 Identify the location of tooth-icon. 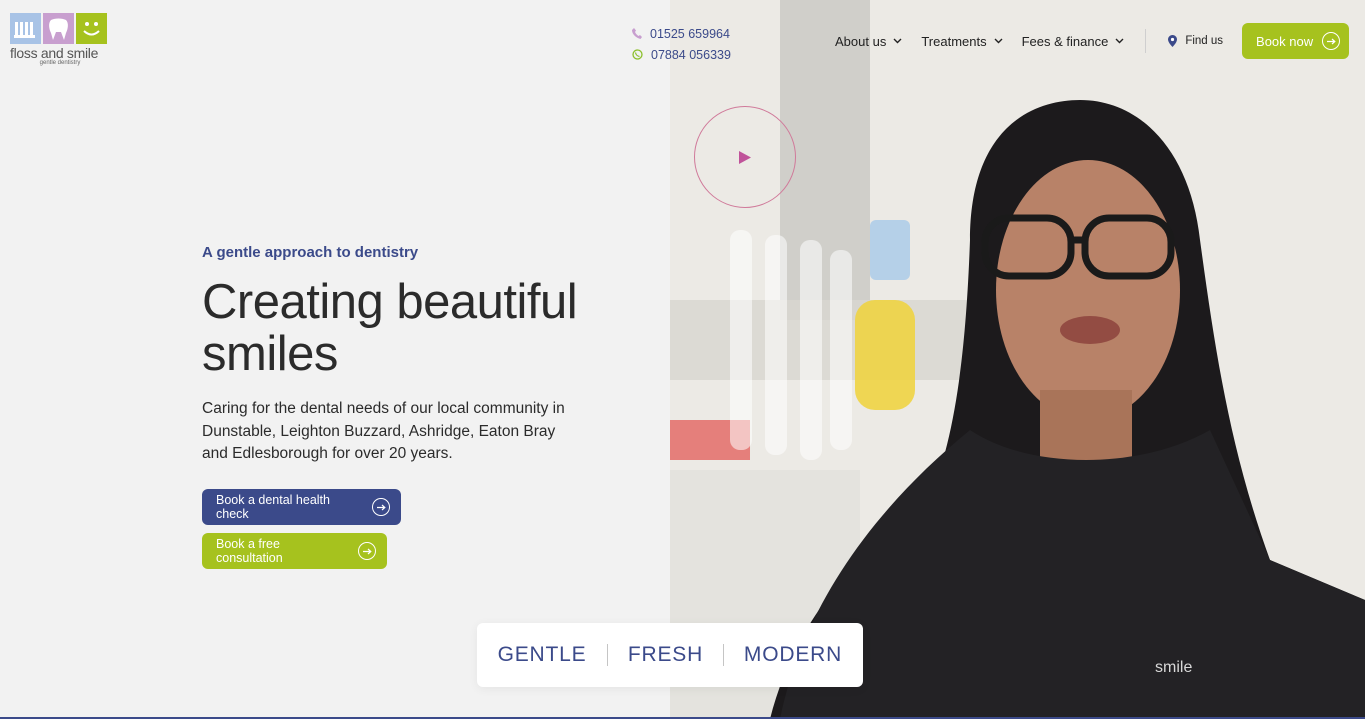
(58, 28).